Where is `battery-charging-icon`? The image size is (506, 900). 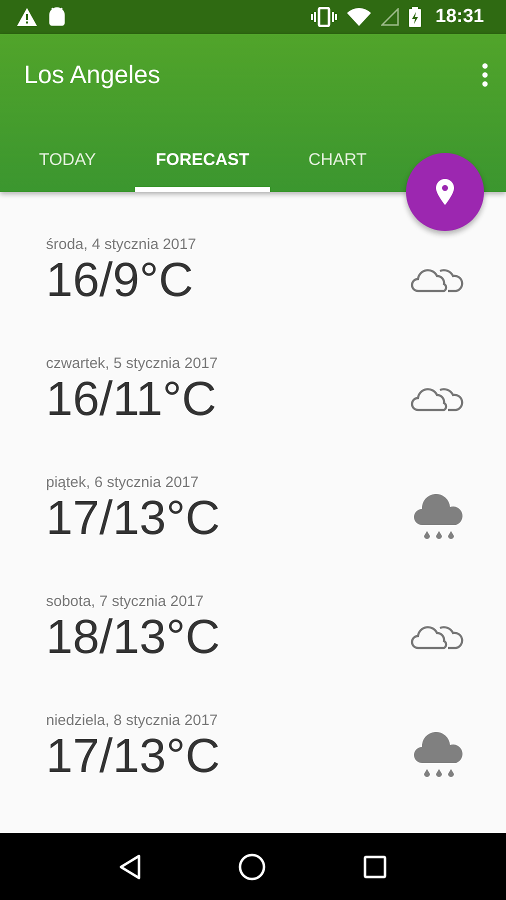
battery-charging-icon is located at coordinates (415, 17).